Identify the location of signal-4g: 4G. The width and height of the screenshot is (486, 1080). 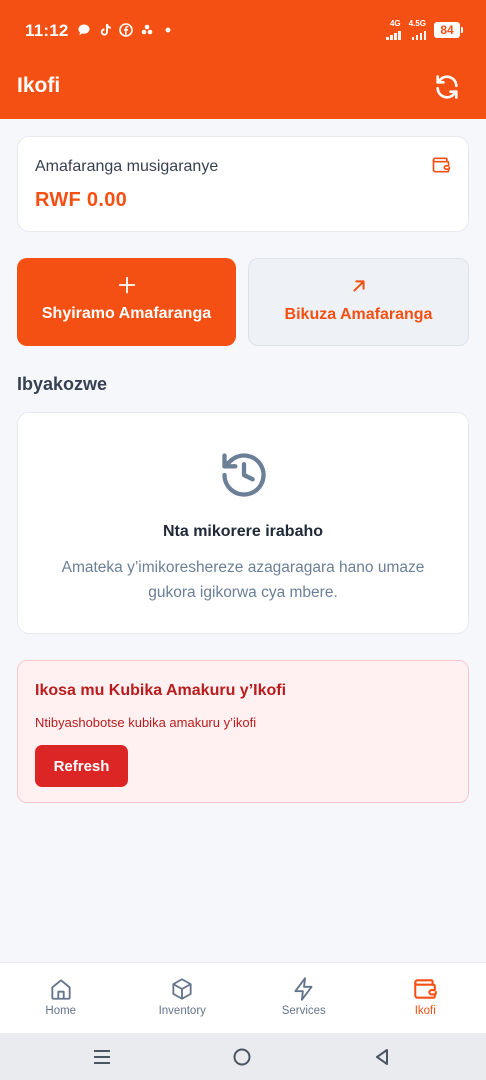
(393, 30).